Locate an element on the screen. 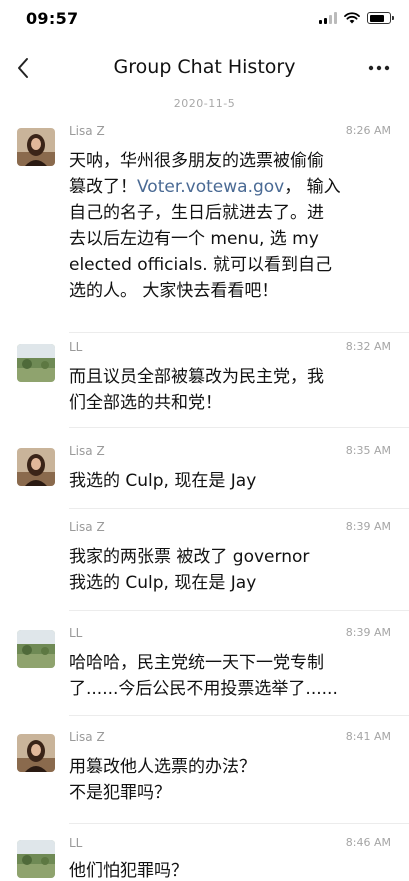 The width and height of the screenshot is (409, 881). message-time: 8:32 AM is located at coordinates (368, 346).